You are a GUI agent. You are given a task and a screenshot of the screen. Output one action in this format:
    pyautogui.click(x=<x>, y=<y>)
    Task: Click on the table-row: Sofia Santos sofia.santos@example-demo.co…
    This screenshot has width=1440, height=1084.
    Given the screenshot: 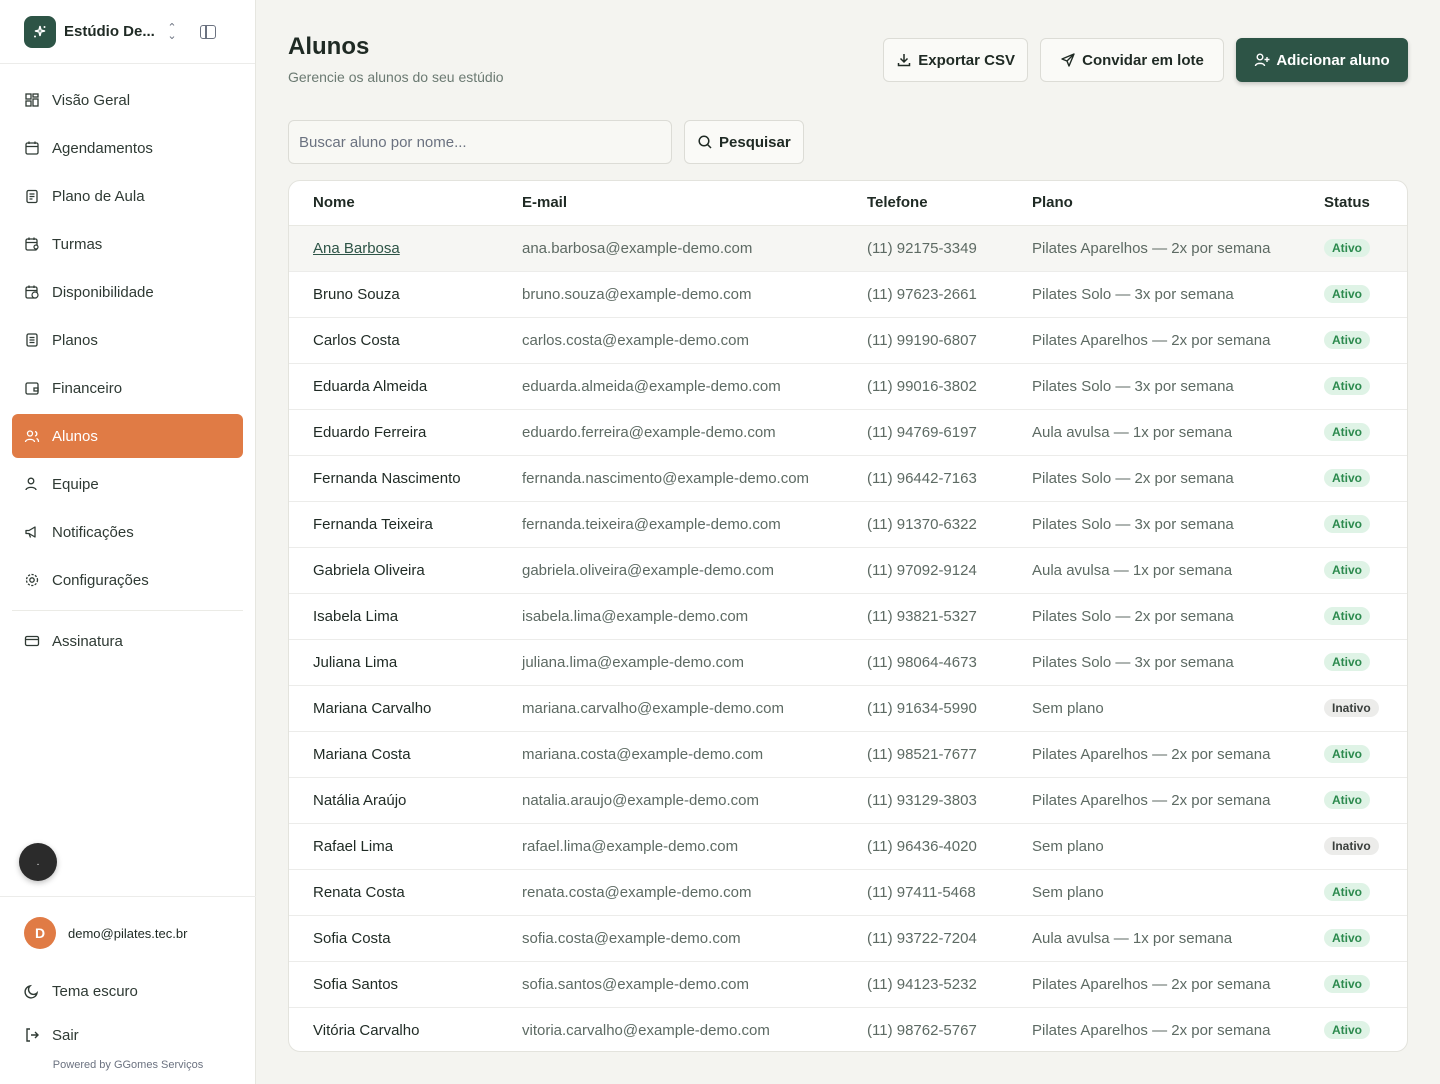 What is the action you would take?
    pyautogui.click(x=848, y=984)
    